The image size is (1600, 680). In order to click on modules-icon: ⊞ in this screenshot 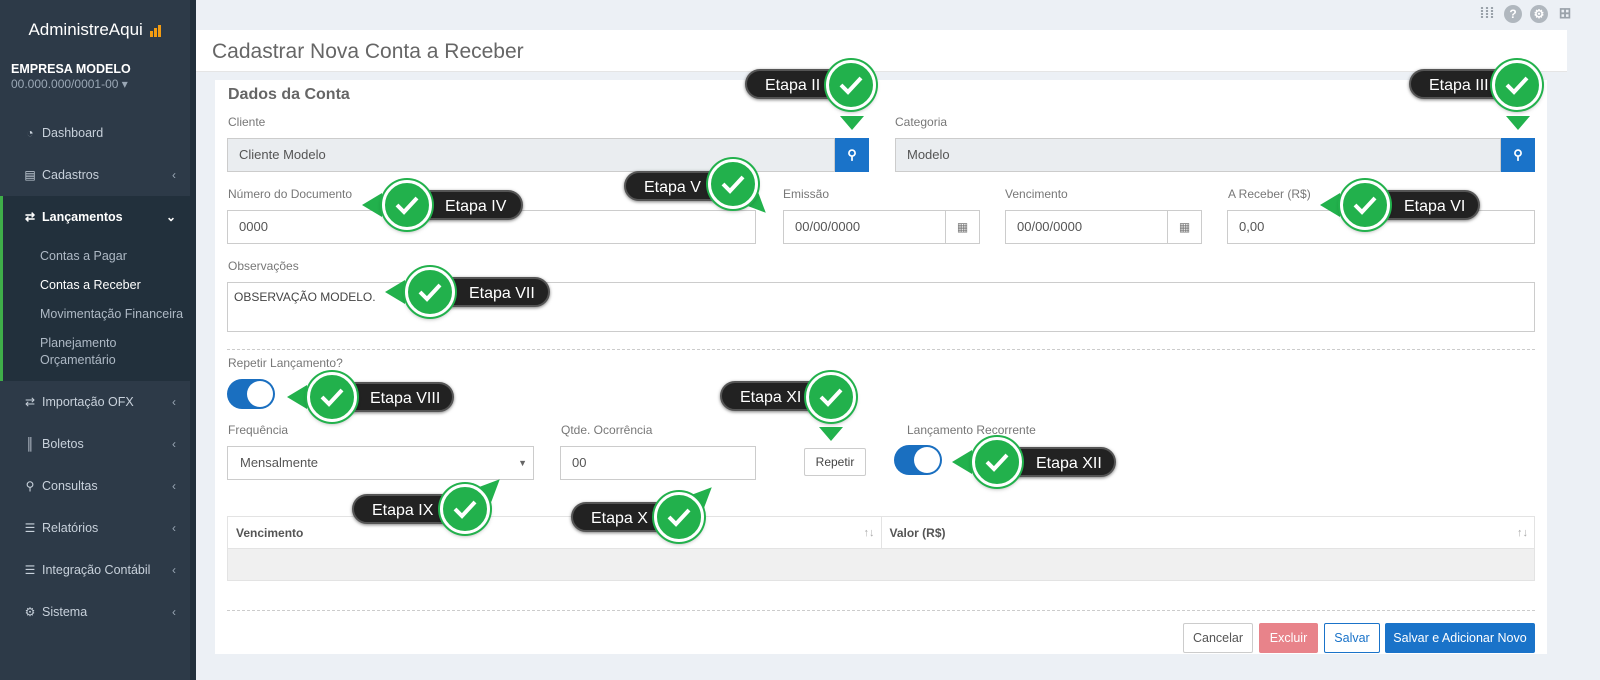, I will do `click(1565, 14)`.